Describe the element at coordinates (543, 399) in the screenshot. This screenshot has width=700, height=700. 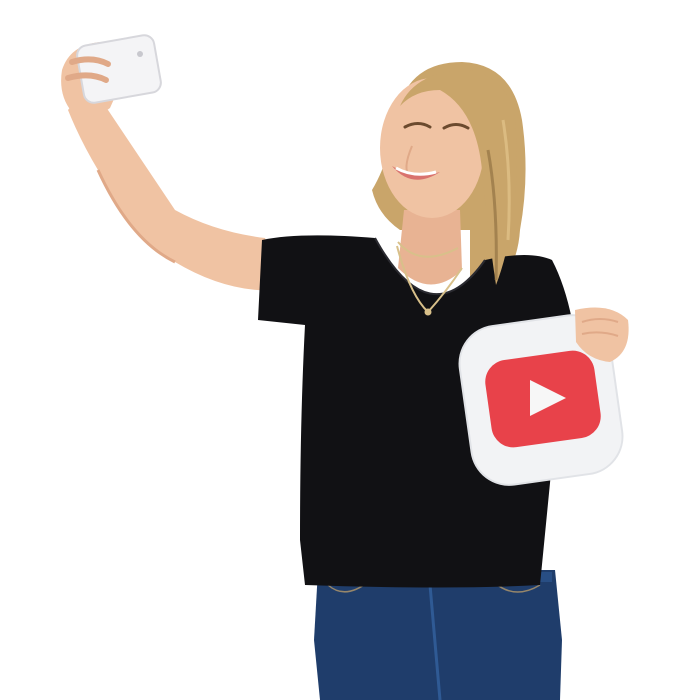
I see `youtube-play-icon` at that location.